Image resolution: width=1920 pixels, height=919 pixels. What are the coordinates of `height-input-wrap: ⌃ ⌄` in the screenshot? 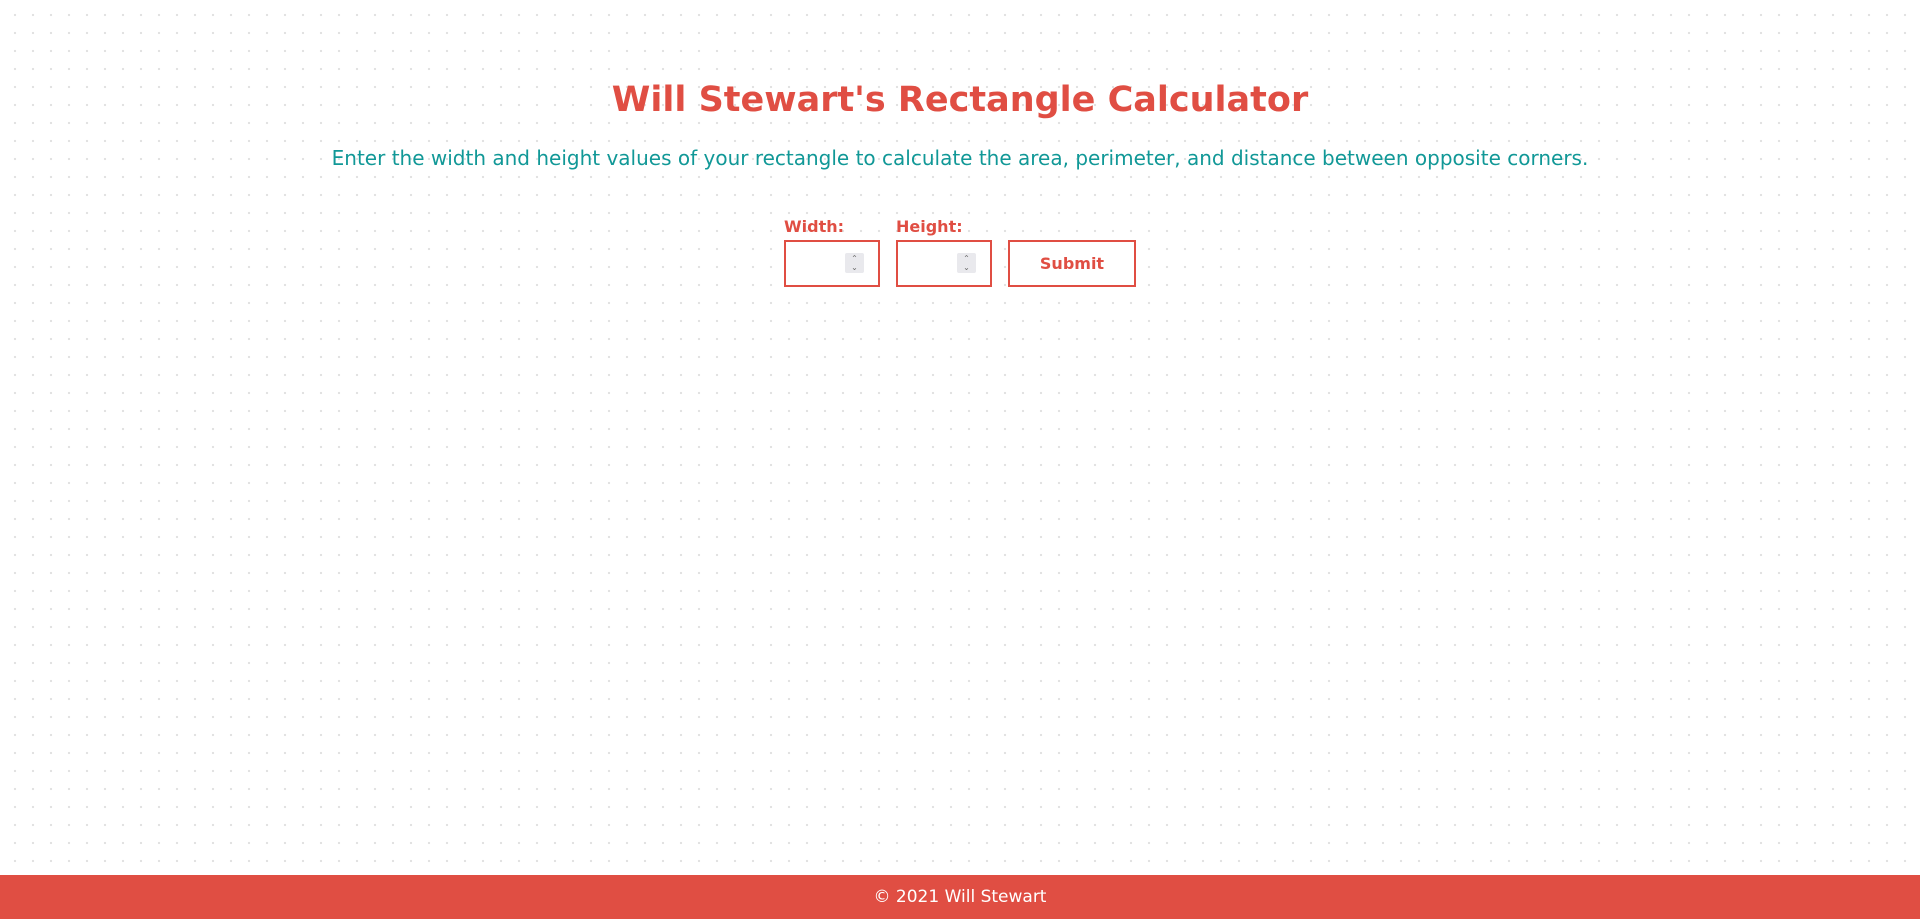 It's located at (944, 263).